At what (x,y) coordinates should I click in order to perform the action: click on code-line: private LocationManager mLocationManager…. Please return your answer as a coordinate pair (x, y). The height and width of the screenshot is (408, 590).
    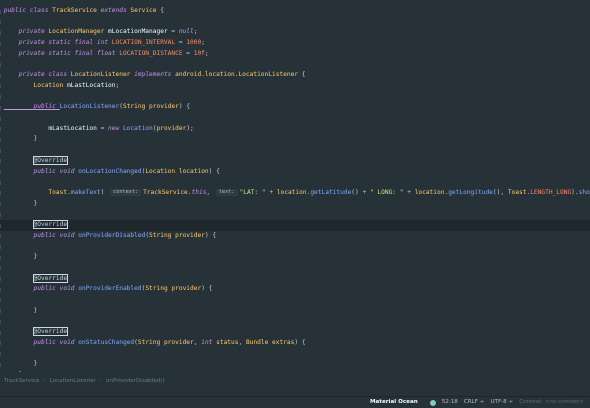
    Looking at the image, I should click on (295, 32).